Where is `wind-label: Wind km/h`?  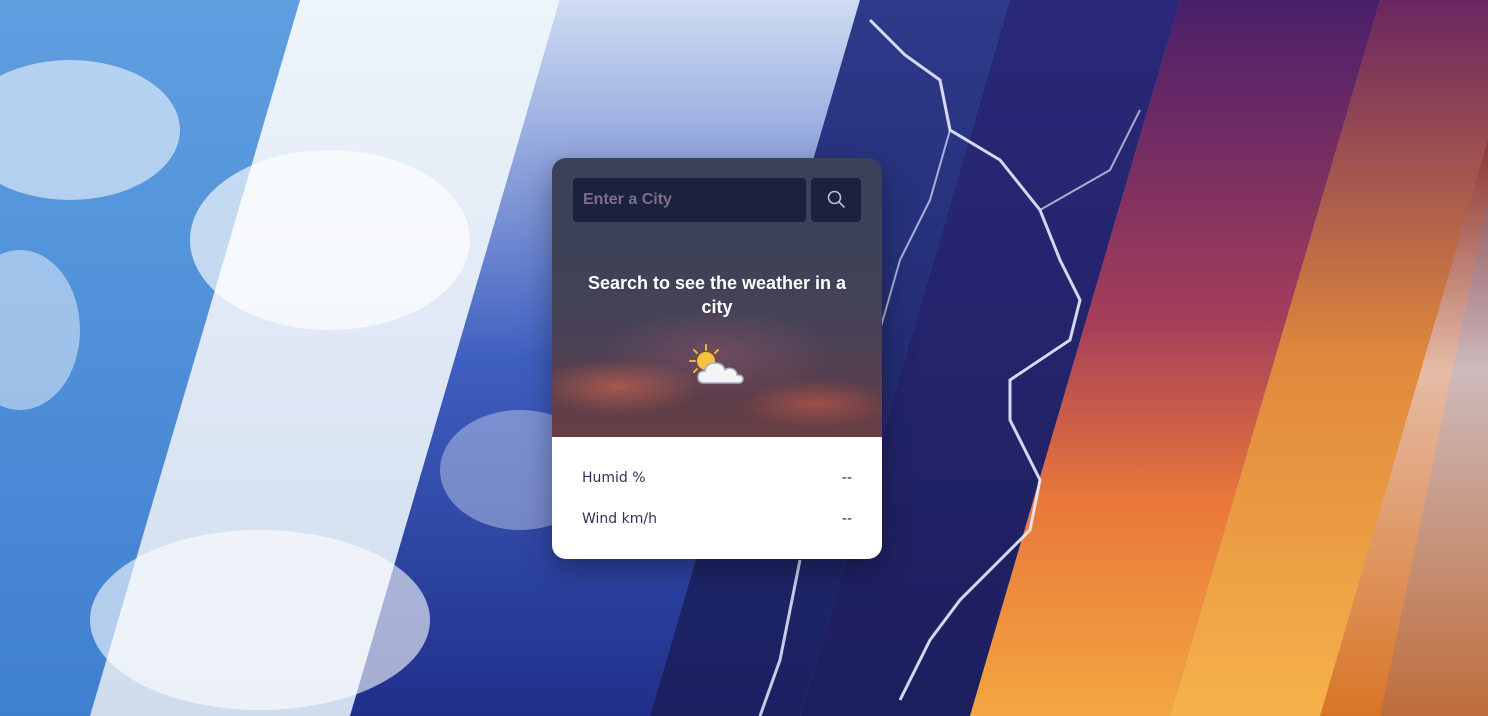 wind-label: Wind km/h is located at coordinates (619, 518).